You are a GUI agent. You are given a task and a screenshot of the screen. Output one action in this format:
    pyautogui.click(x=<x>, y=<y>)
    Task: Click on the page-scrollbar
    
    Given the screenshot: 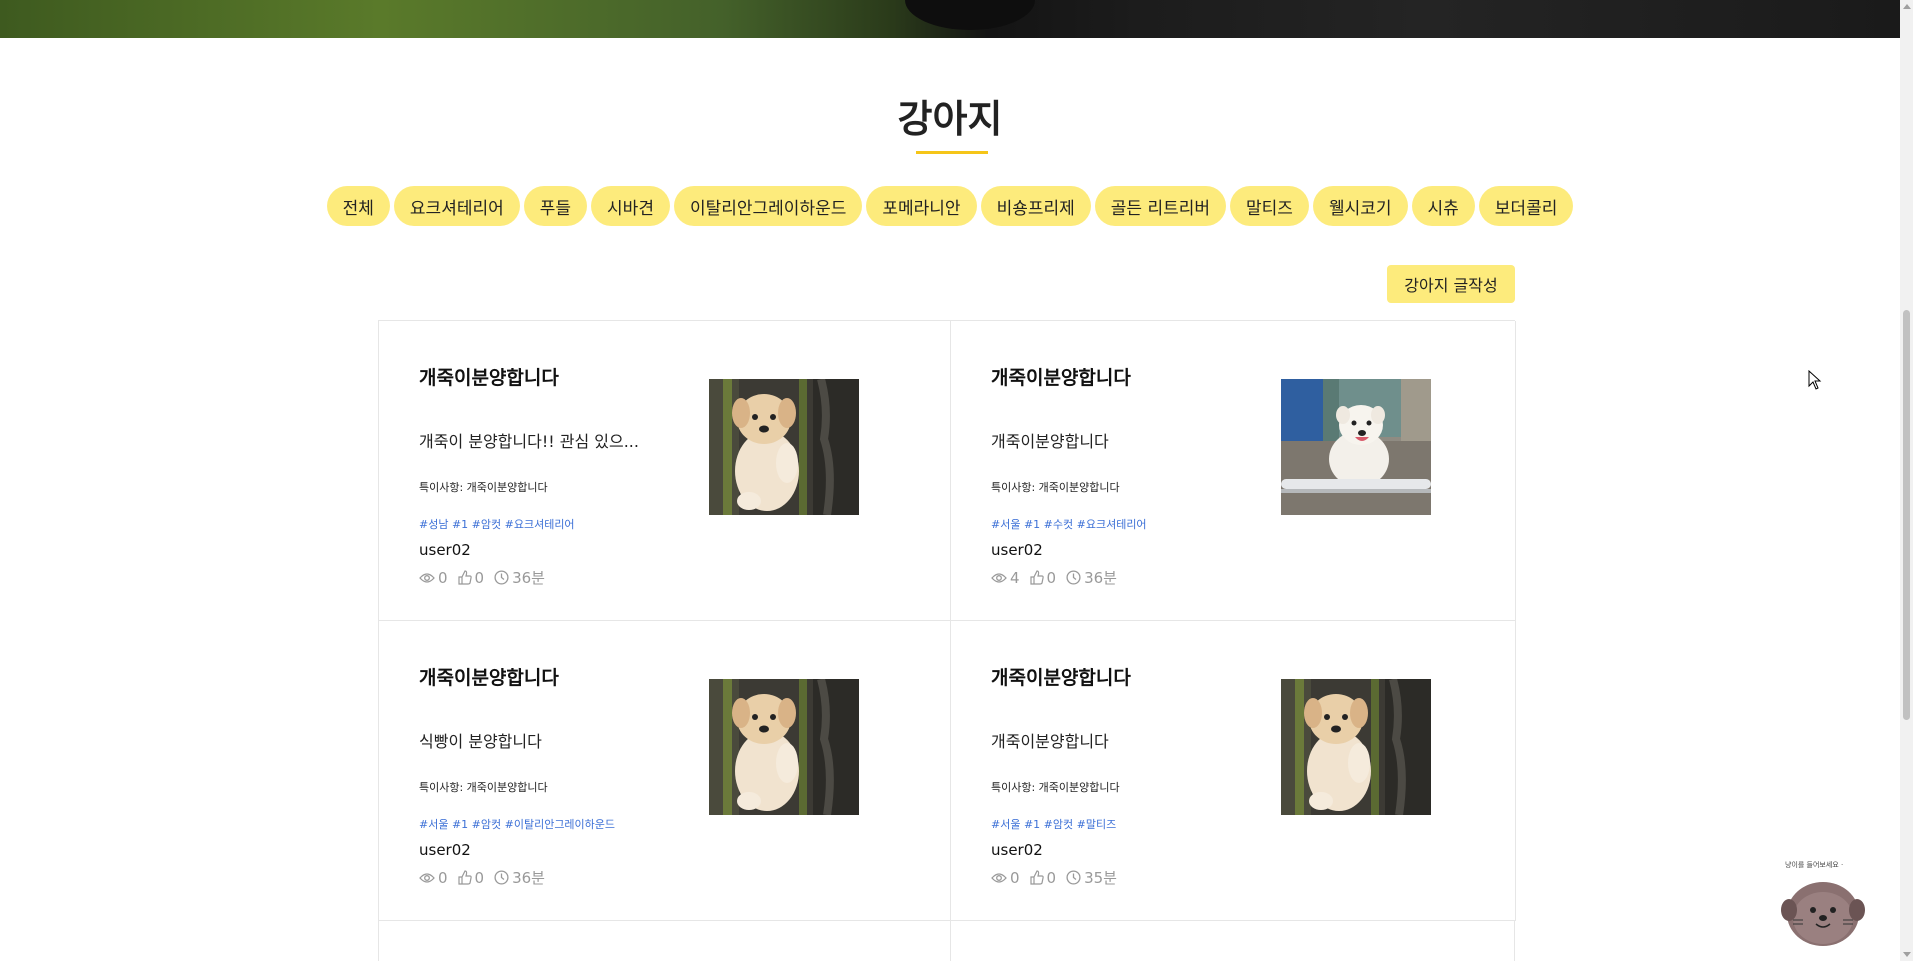 What is the action you would take?
    pyautogui.click(x=1906, y=480)
    